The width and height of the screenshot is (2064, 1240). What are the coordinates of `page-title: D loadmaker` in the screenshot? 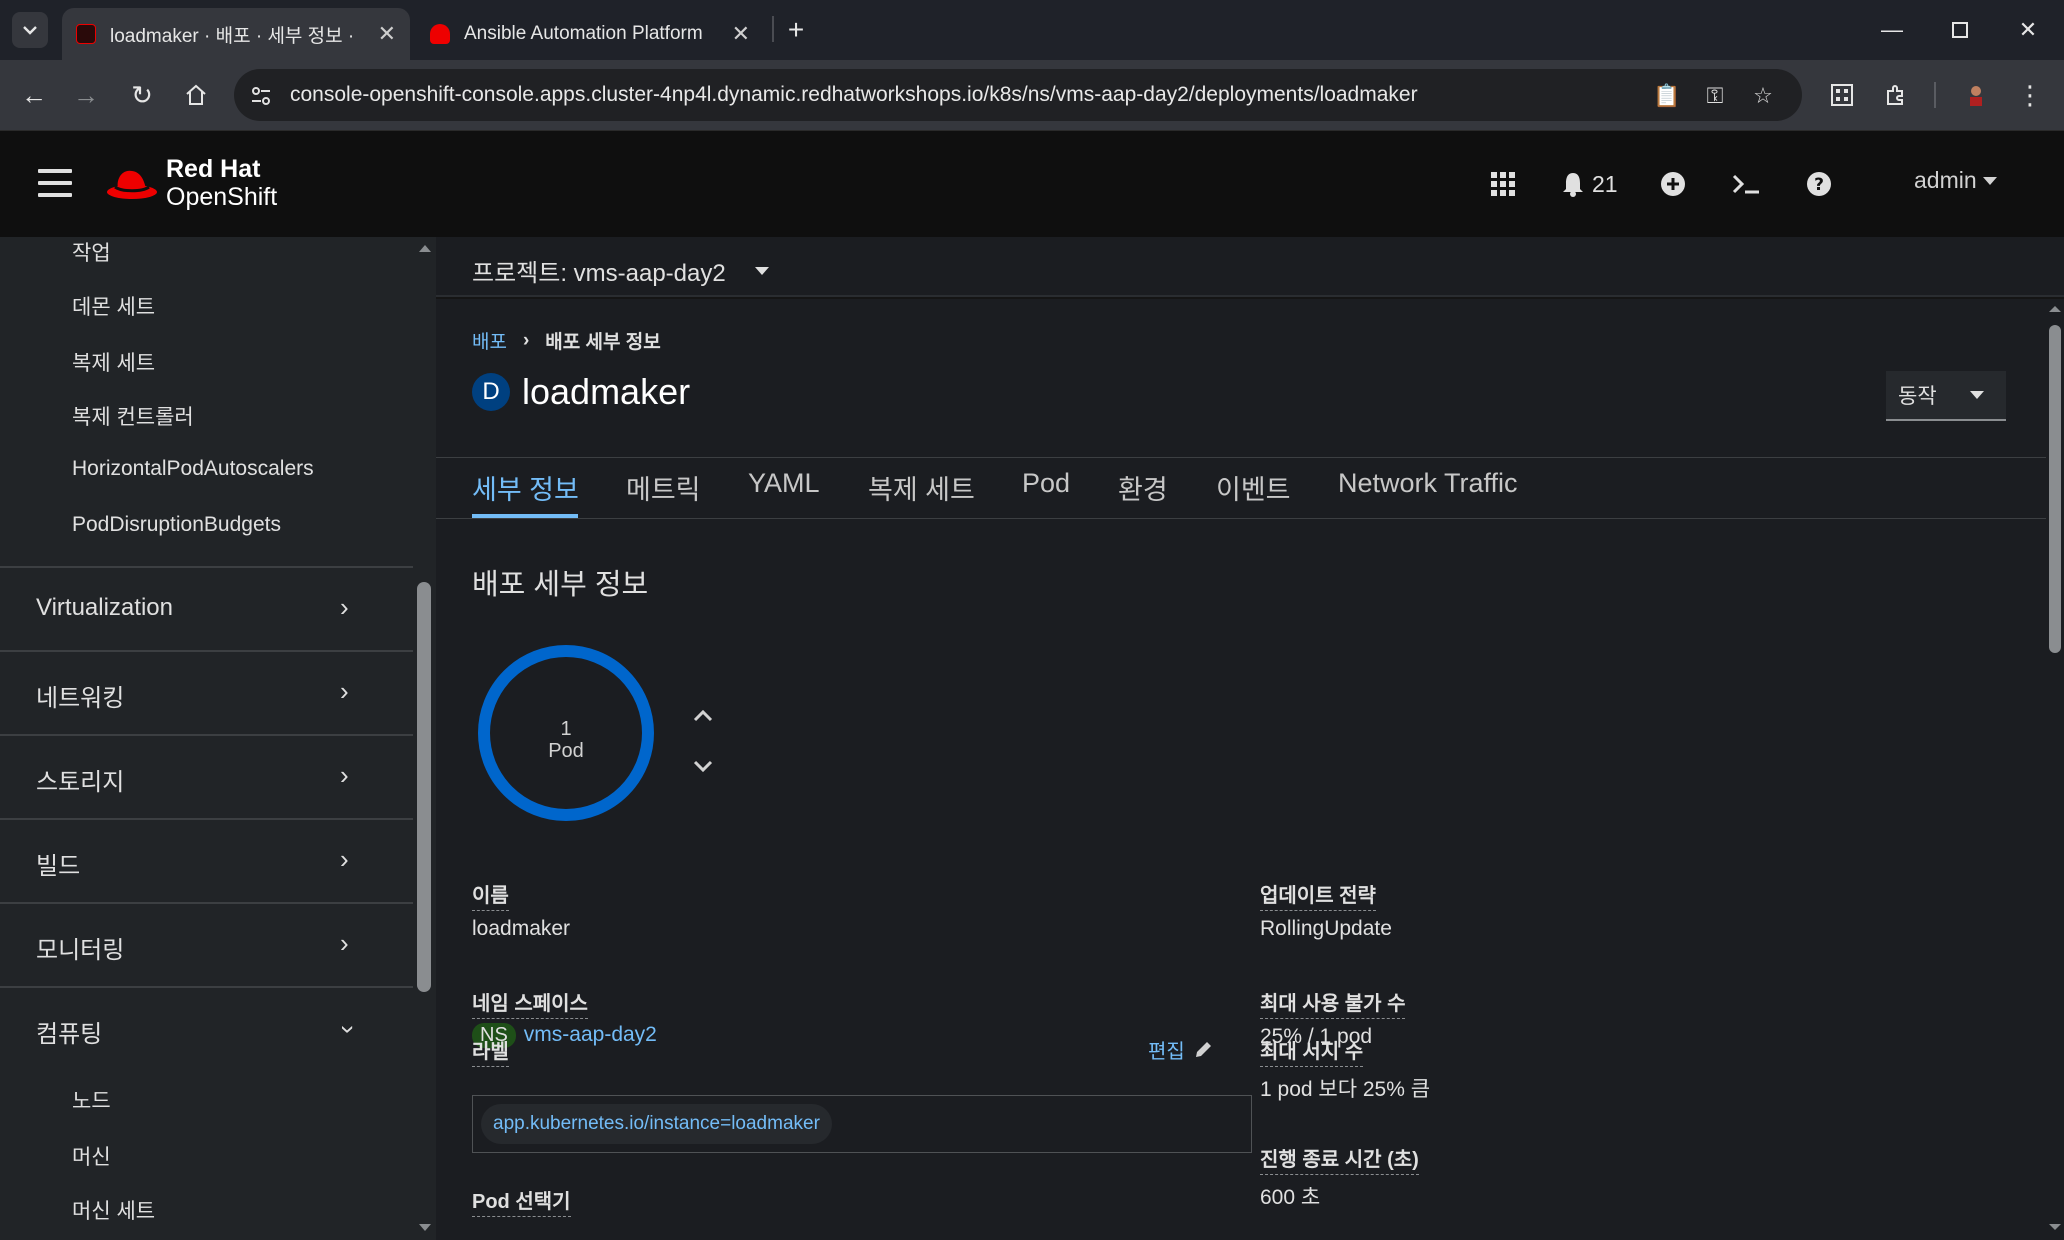 It's located at (581, 392).